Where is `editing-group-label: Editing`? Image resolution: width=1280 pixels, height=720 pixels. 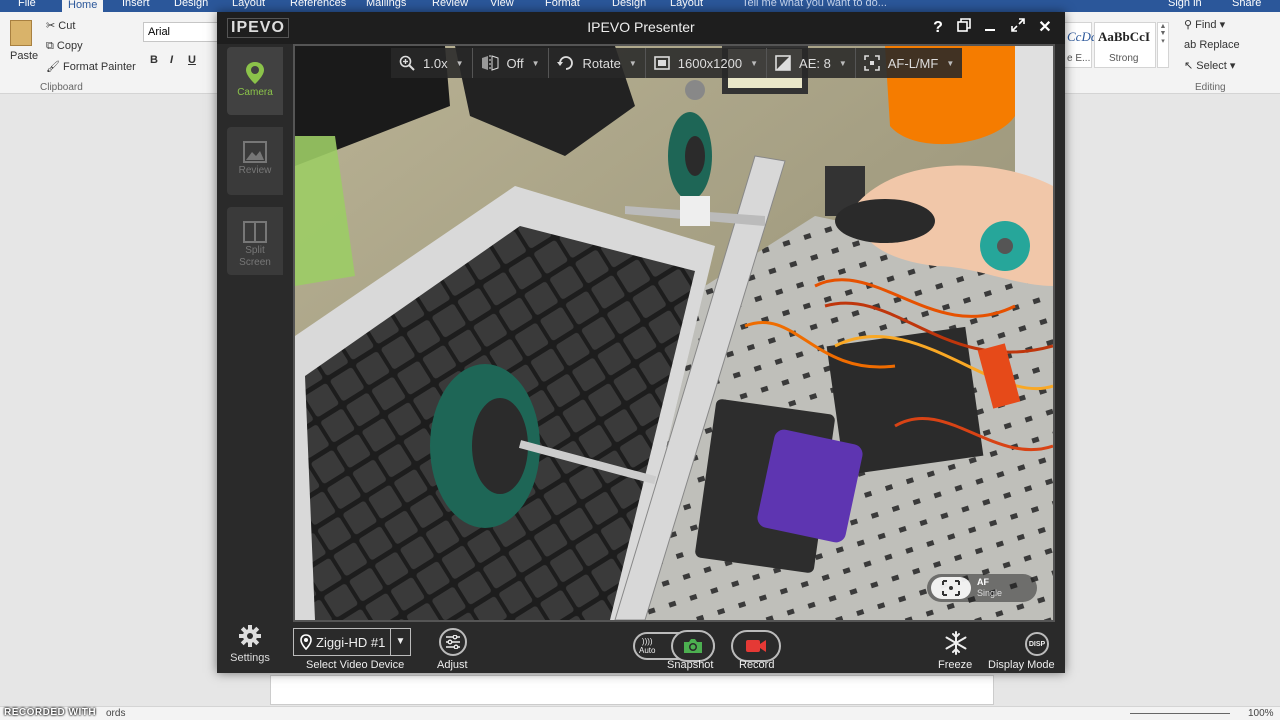 editing-group-label: Editing is located at coordinates (1210, 87).